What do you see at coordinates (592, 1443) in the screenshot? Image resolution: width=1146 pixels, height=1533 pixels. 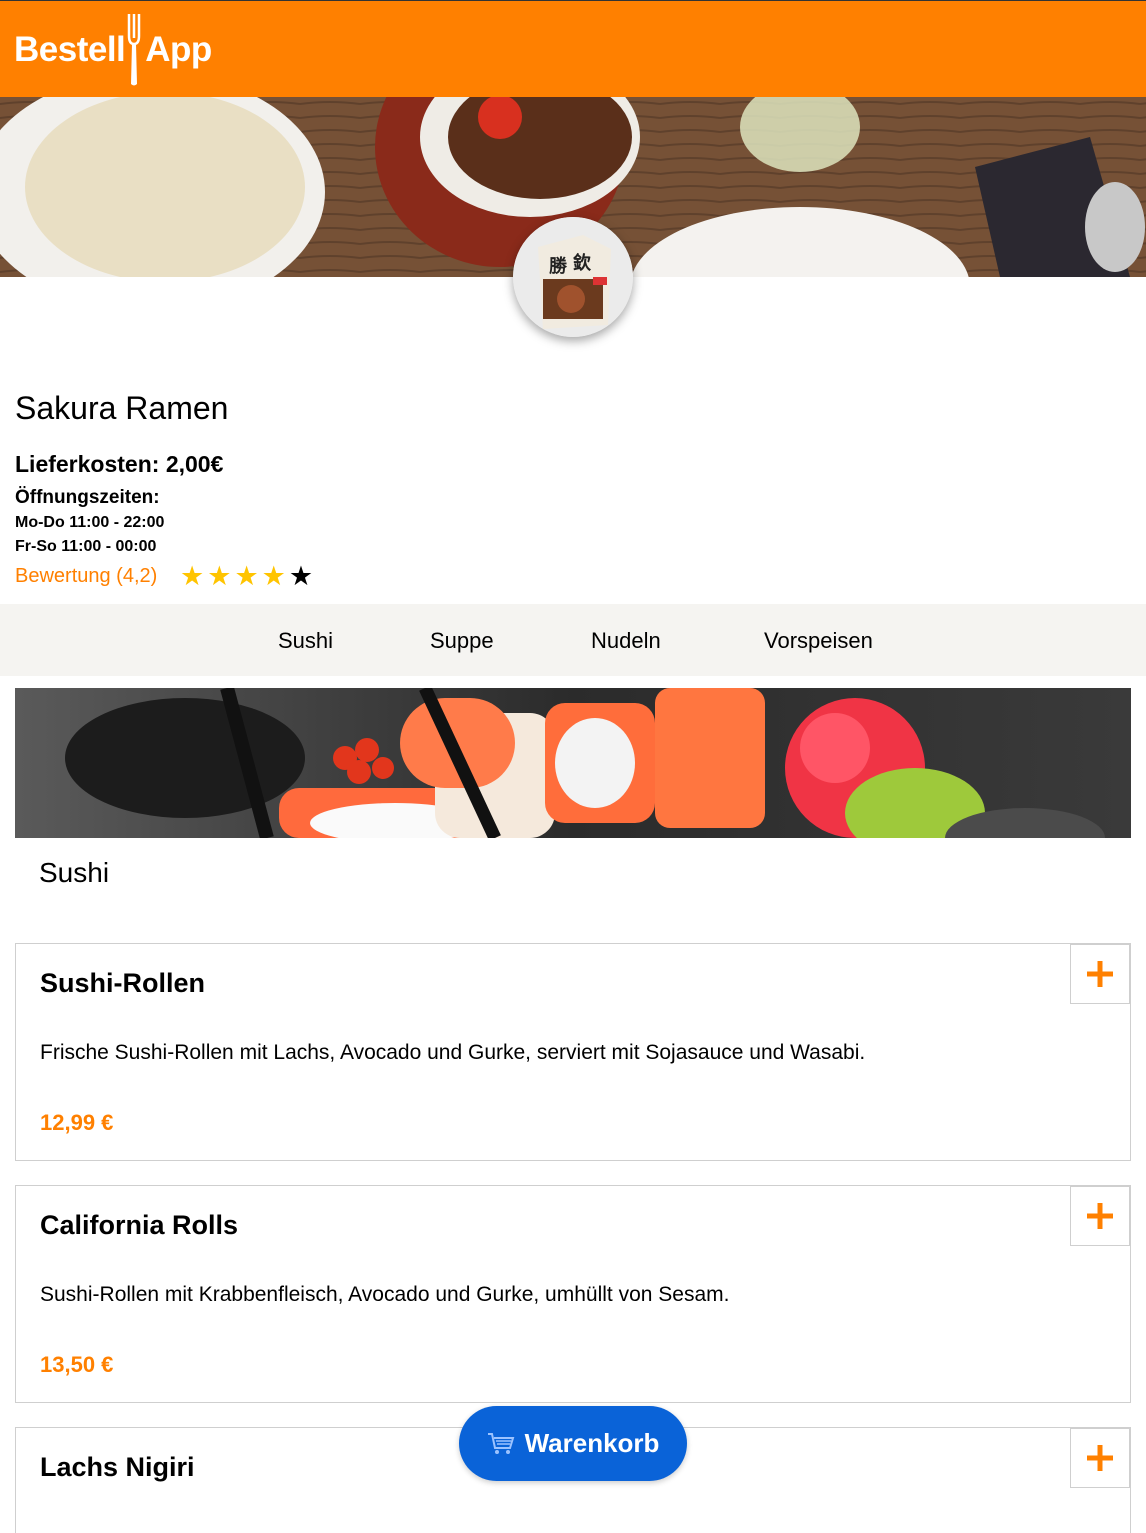 I see `cart-button-label: Warenkorb` at bounding box center [592, 1443].